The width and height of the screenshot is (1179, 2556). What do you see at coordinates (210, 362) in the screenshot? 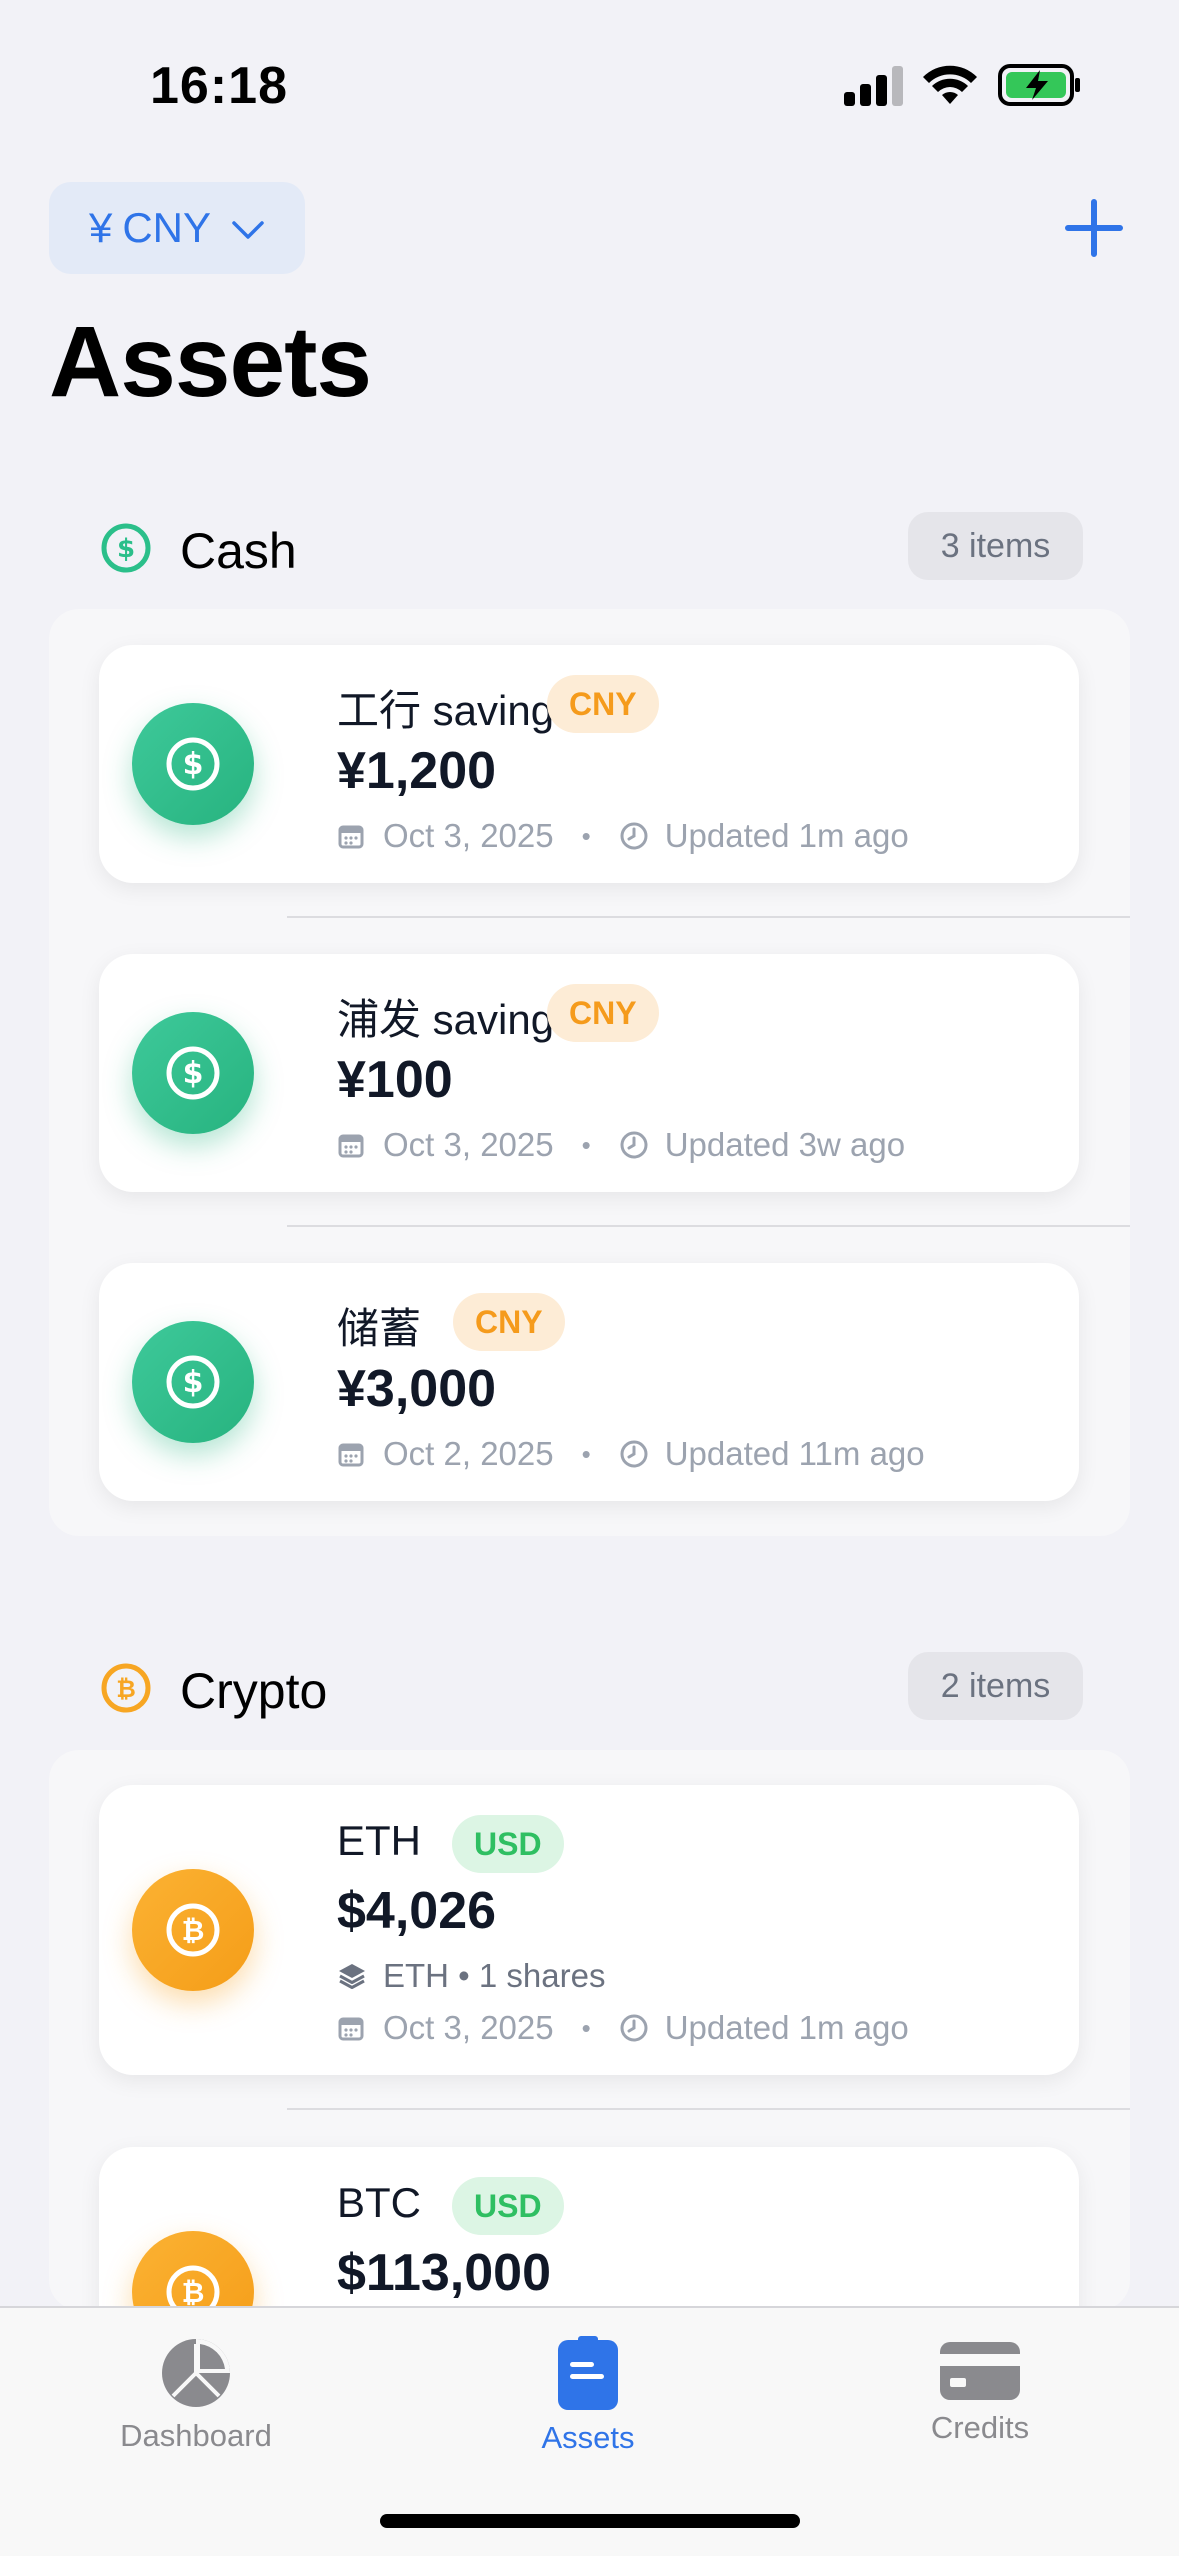
I see `page-title: Assets` at bounding box center [210, 362].